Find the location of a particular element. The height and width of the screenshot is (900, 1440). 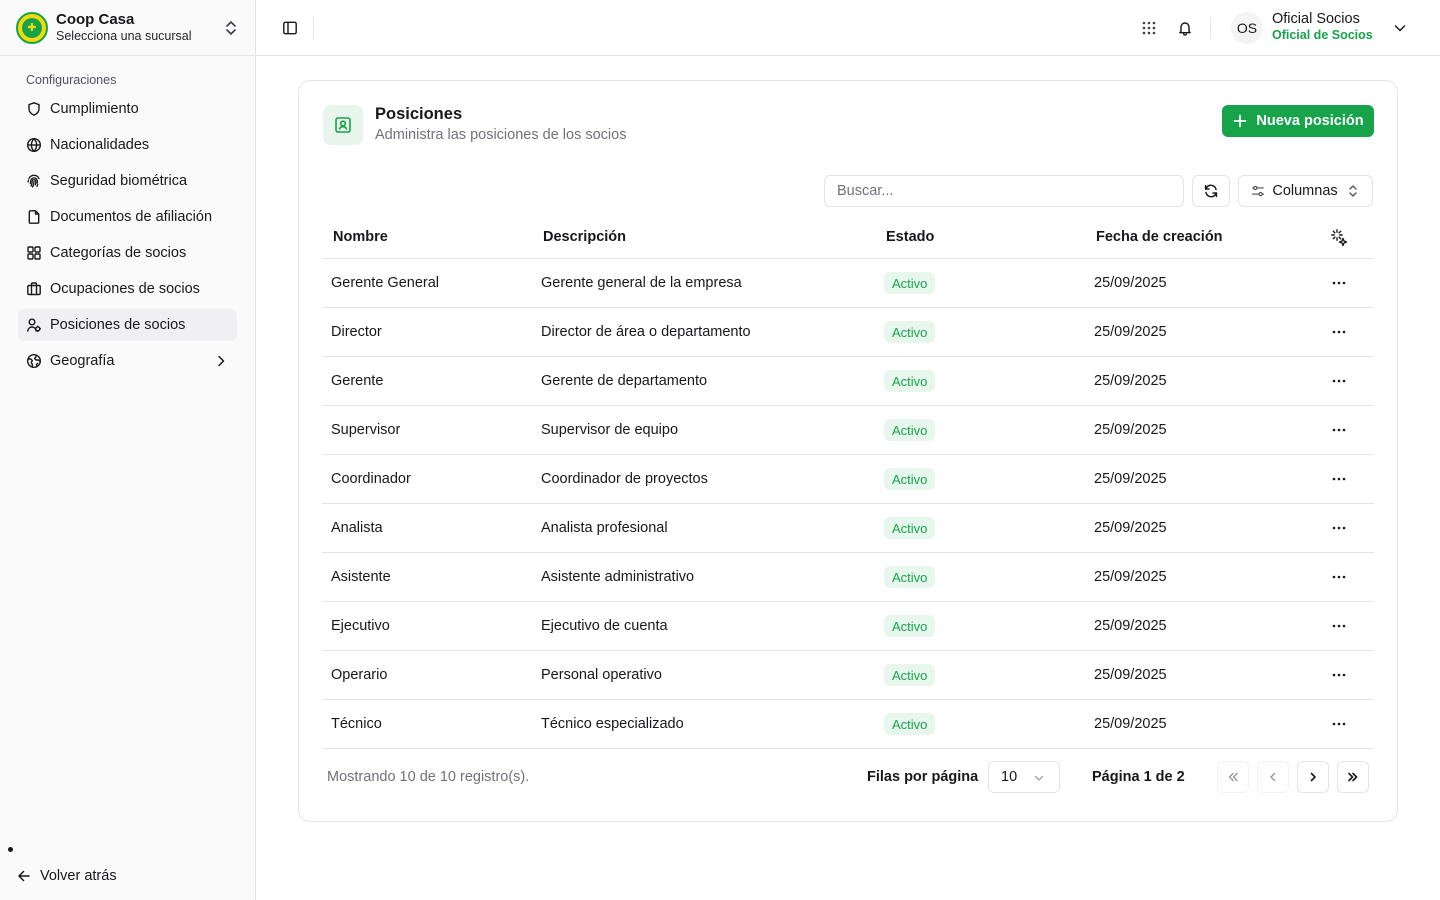

chevrons-left-icon is located at coordinates (1233, 777).